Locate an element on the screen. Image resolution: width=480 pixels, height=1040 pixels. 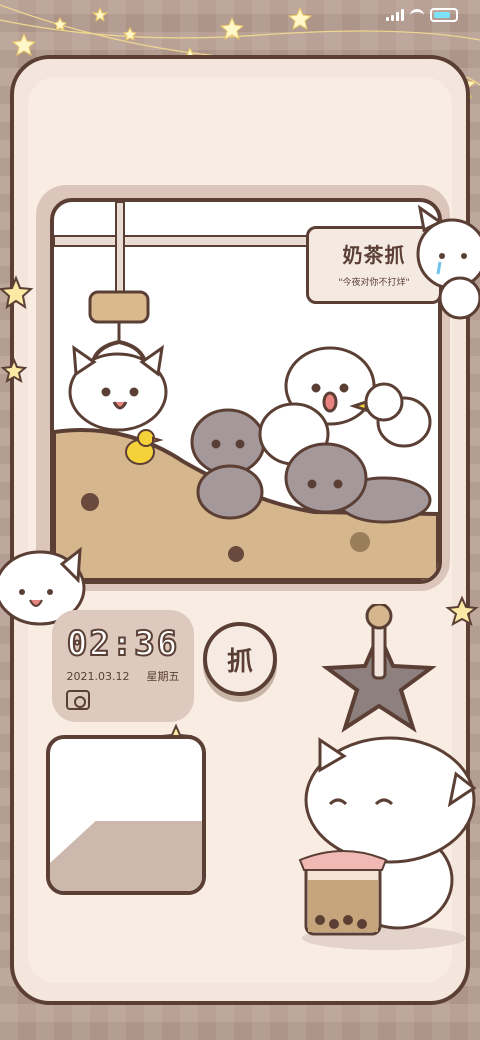
date-text: 2021.03.12 is located at coordinates (98, 676).